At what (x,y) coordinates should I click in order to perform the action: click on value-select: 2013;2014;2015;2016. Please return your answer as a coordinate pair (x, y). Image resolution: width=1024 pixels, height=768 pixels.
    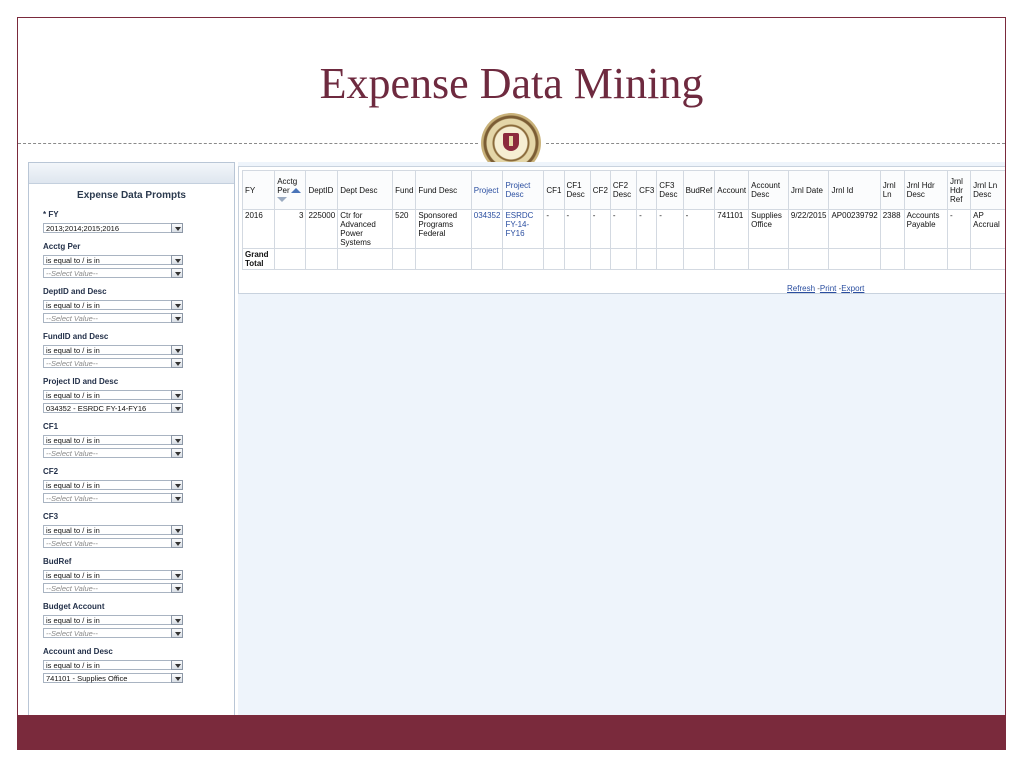
    Looking at the image, I should click on (113, 228).